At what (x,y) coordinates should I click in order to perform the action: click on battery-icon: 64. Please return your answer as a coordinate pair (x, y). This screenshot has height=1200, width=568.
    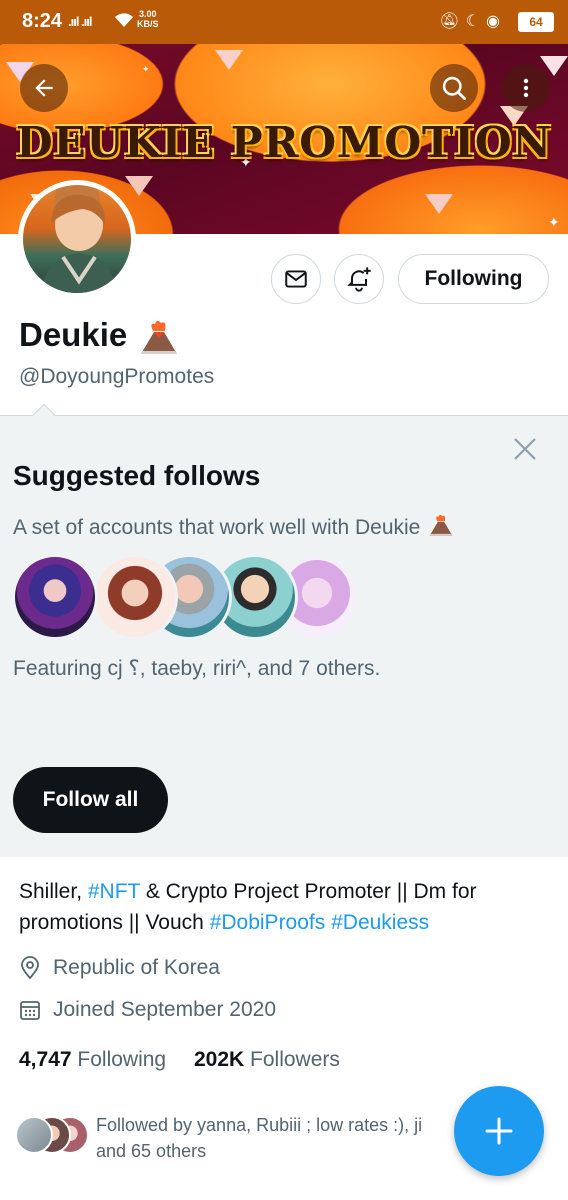
    Looking at the image, I should click on (536, 22).